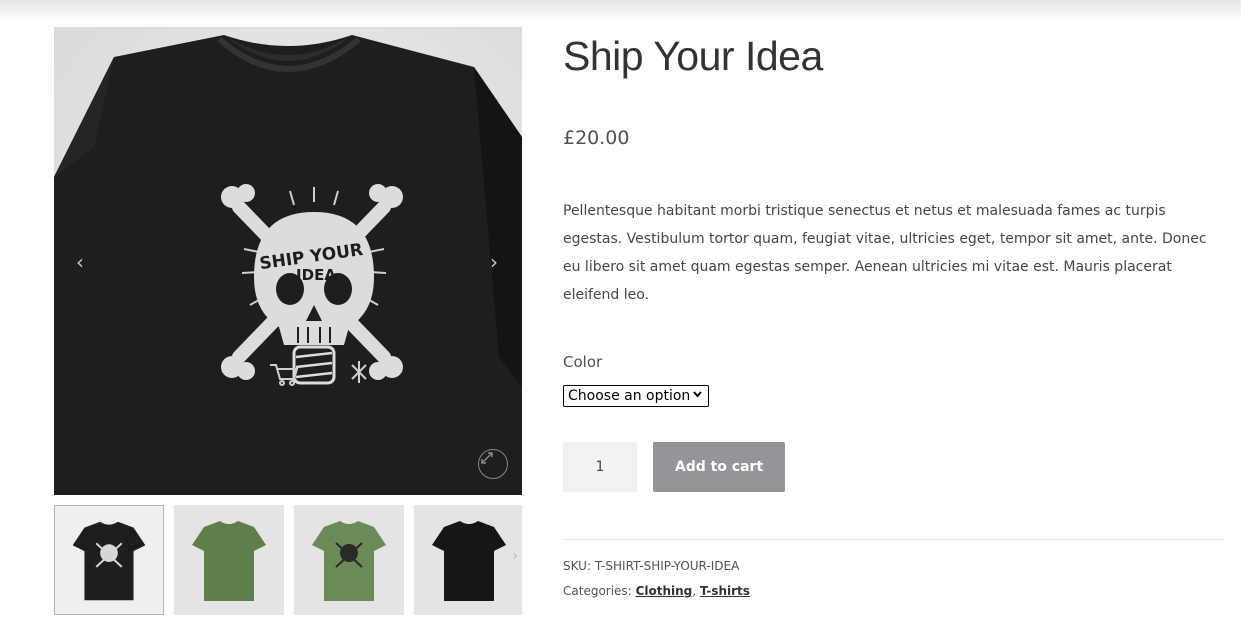 This screenshot has width=1241, height=617. What do you see at coordinates (596, 138) in the screenshot?
I see `product-price: £20.00` at bounding box center [596, 138].